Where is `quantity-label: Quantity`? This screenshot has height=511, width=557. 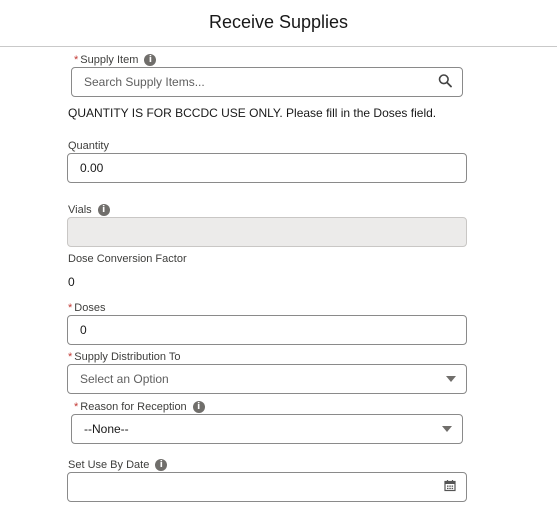
quantity-label: Quantity is located at coordinates (88, 146).